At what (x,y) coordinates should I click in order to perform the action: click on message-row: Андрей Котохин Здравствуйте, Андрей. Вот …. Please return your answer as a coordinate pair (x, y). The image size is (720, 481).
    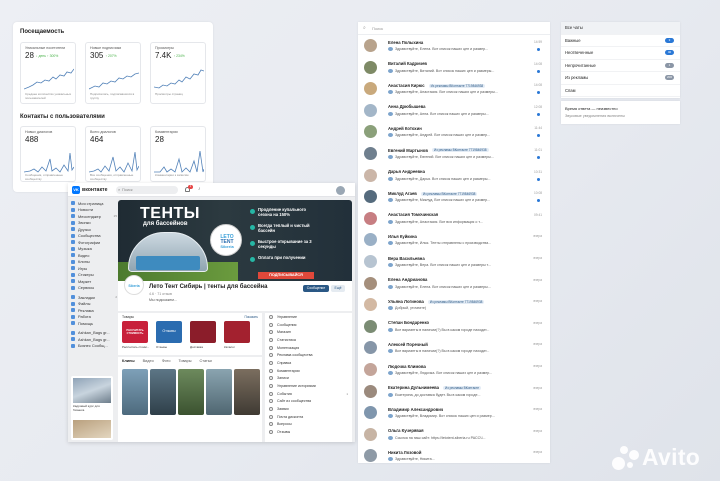
    Looking at the image, I should click on (454, 133).